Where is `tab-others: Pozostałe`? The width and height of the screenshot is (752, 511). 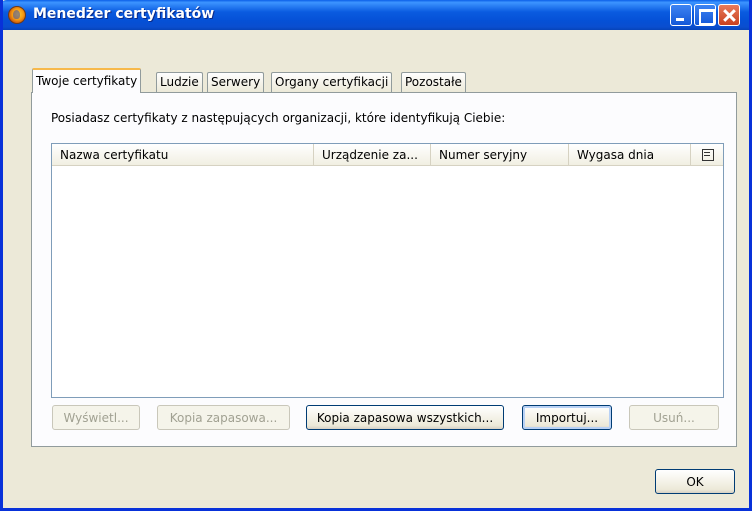 tab-others: Pozostałe is located at coordinates (433, 82).